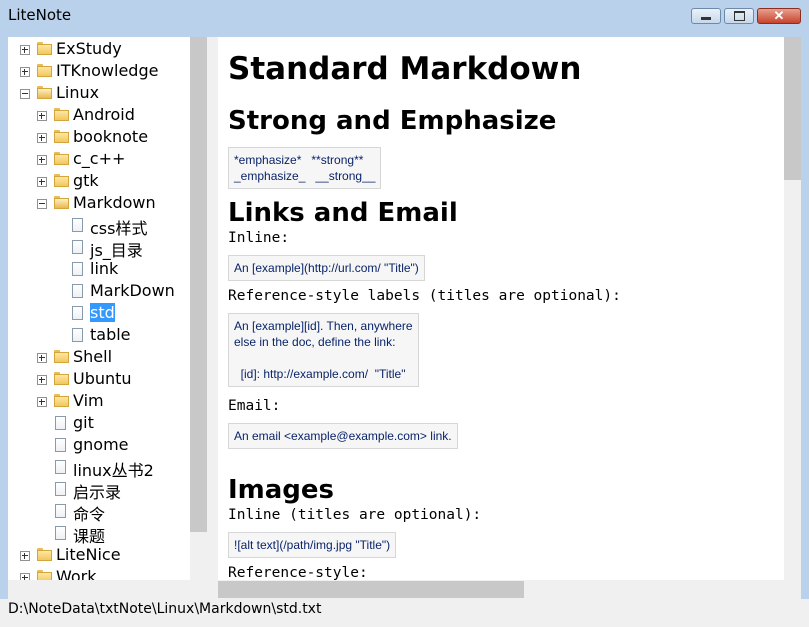  Describe the element at coordinates (102, 312) in the screenshot. I see `tree-item-label: std` at that location.